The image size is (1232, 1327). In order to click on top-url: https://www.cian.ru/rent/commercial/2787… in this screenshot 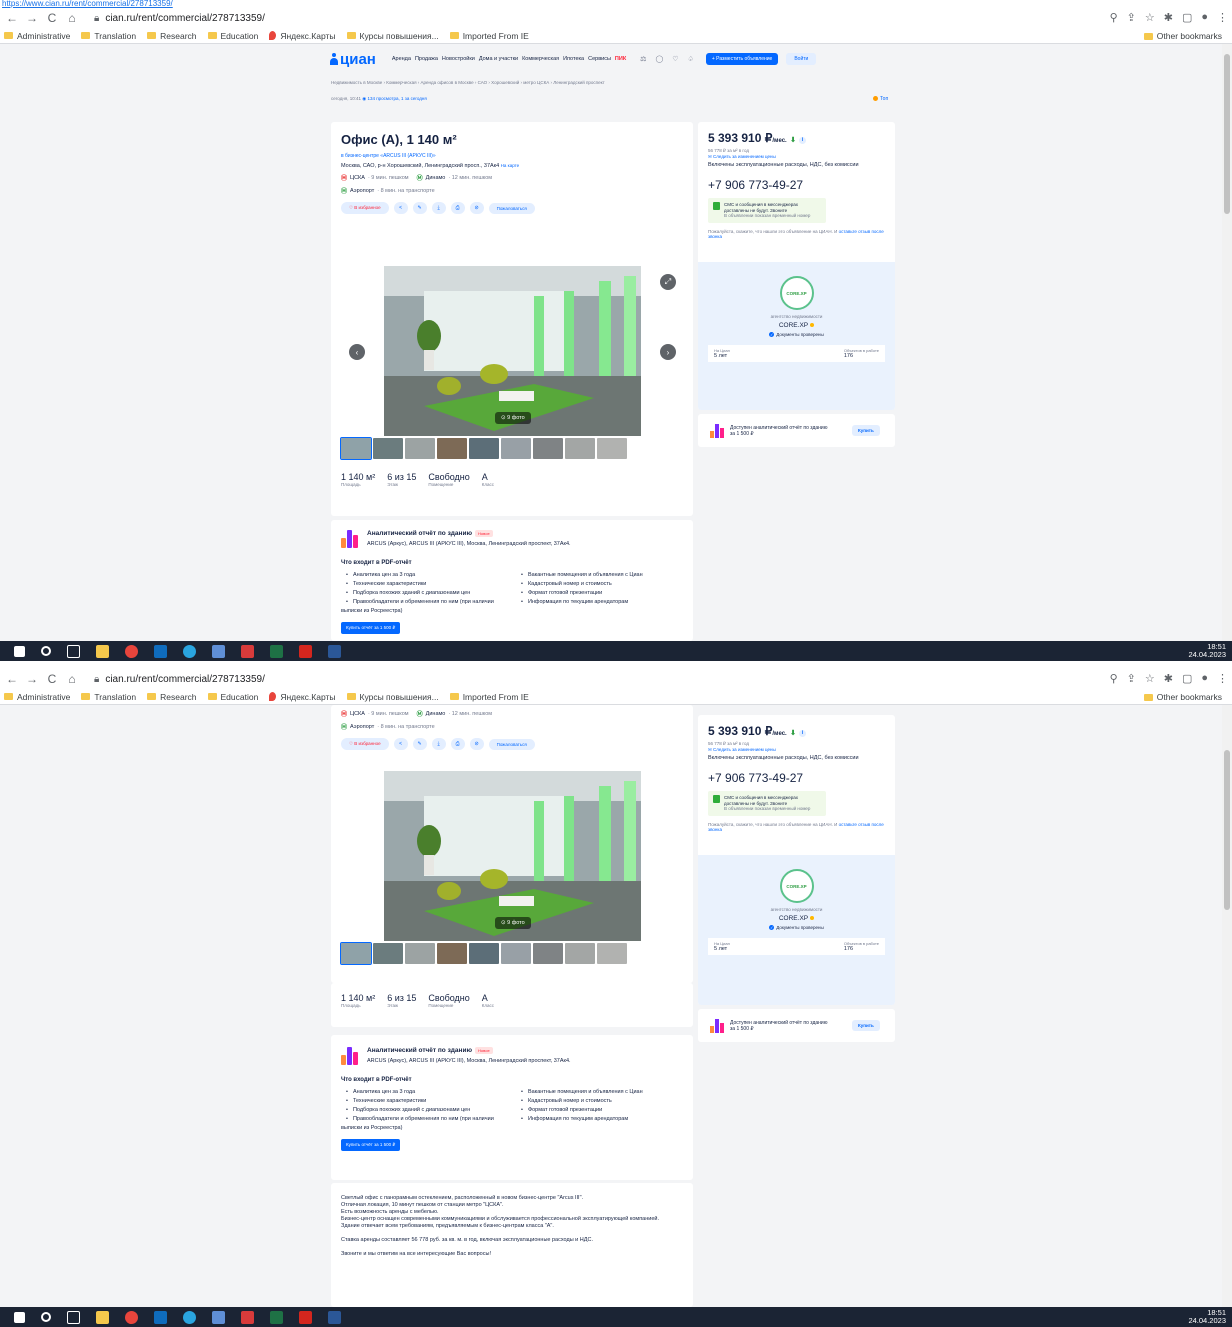, I will do `click(230, 4)`.